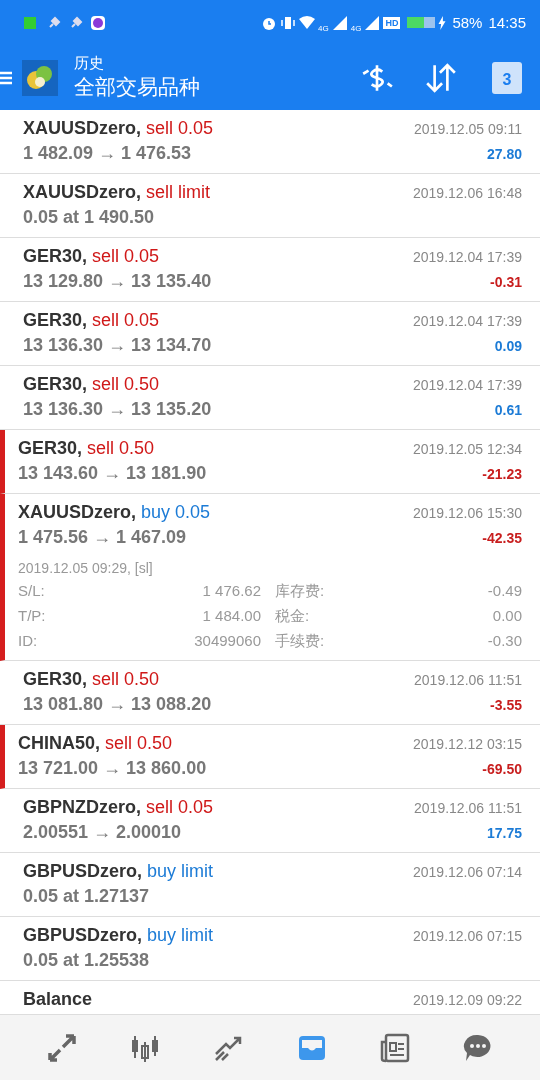 Image resolution: width=540 pixels, height=1080 pixels. Describe the element at coordinates (117, 281) in the screenshot. I see `trade-prices: 13 129.80 → 13 135.40` at that location.